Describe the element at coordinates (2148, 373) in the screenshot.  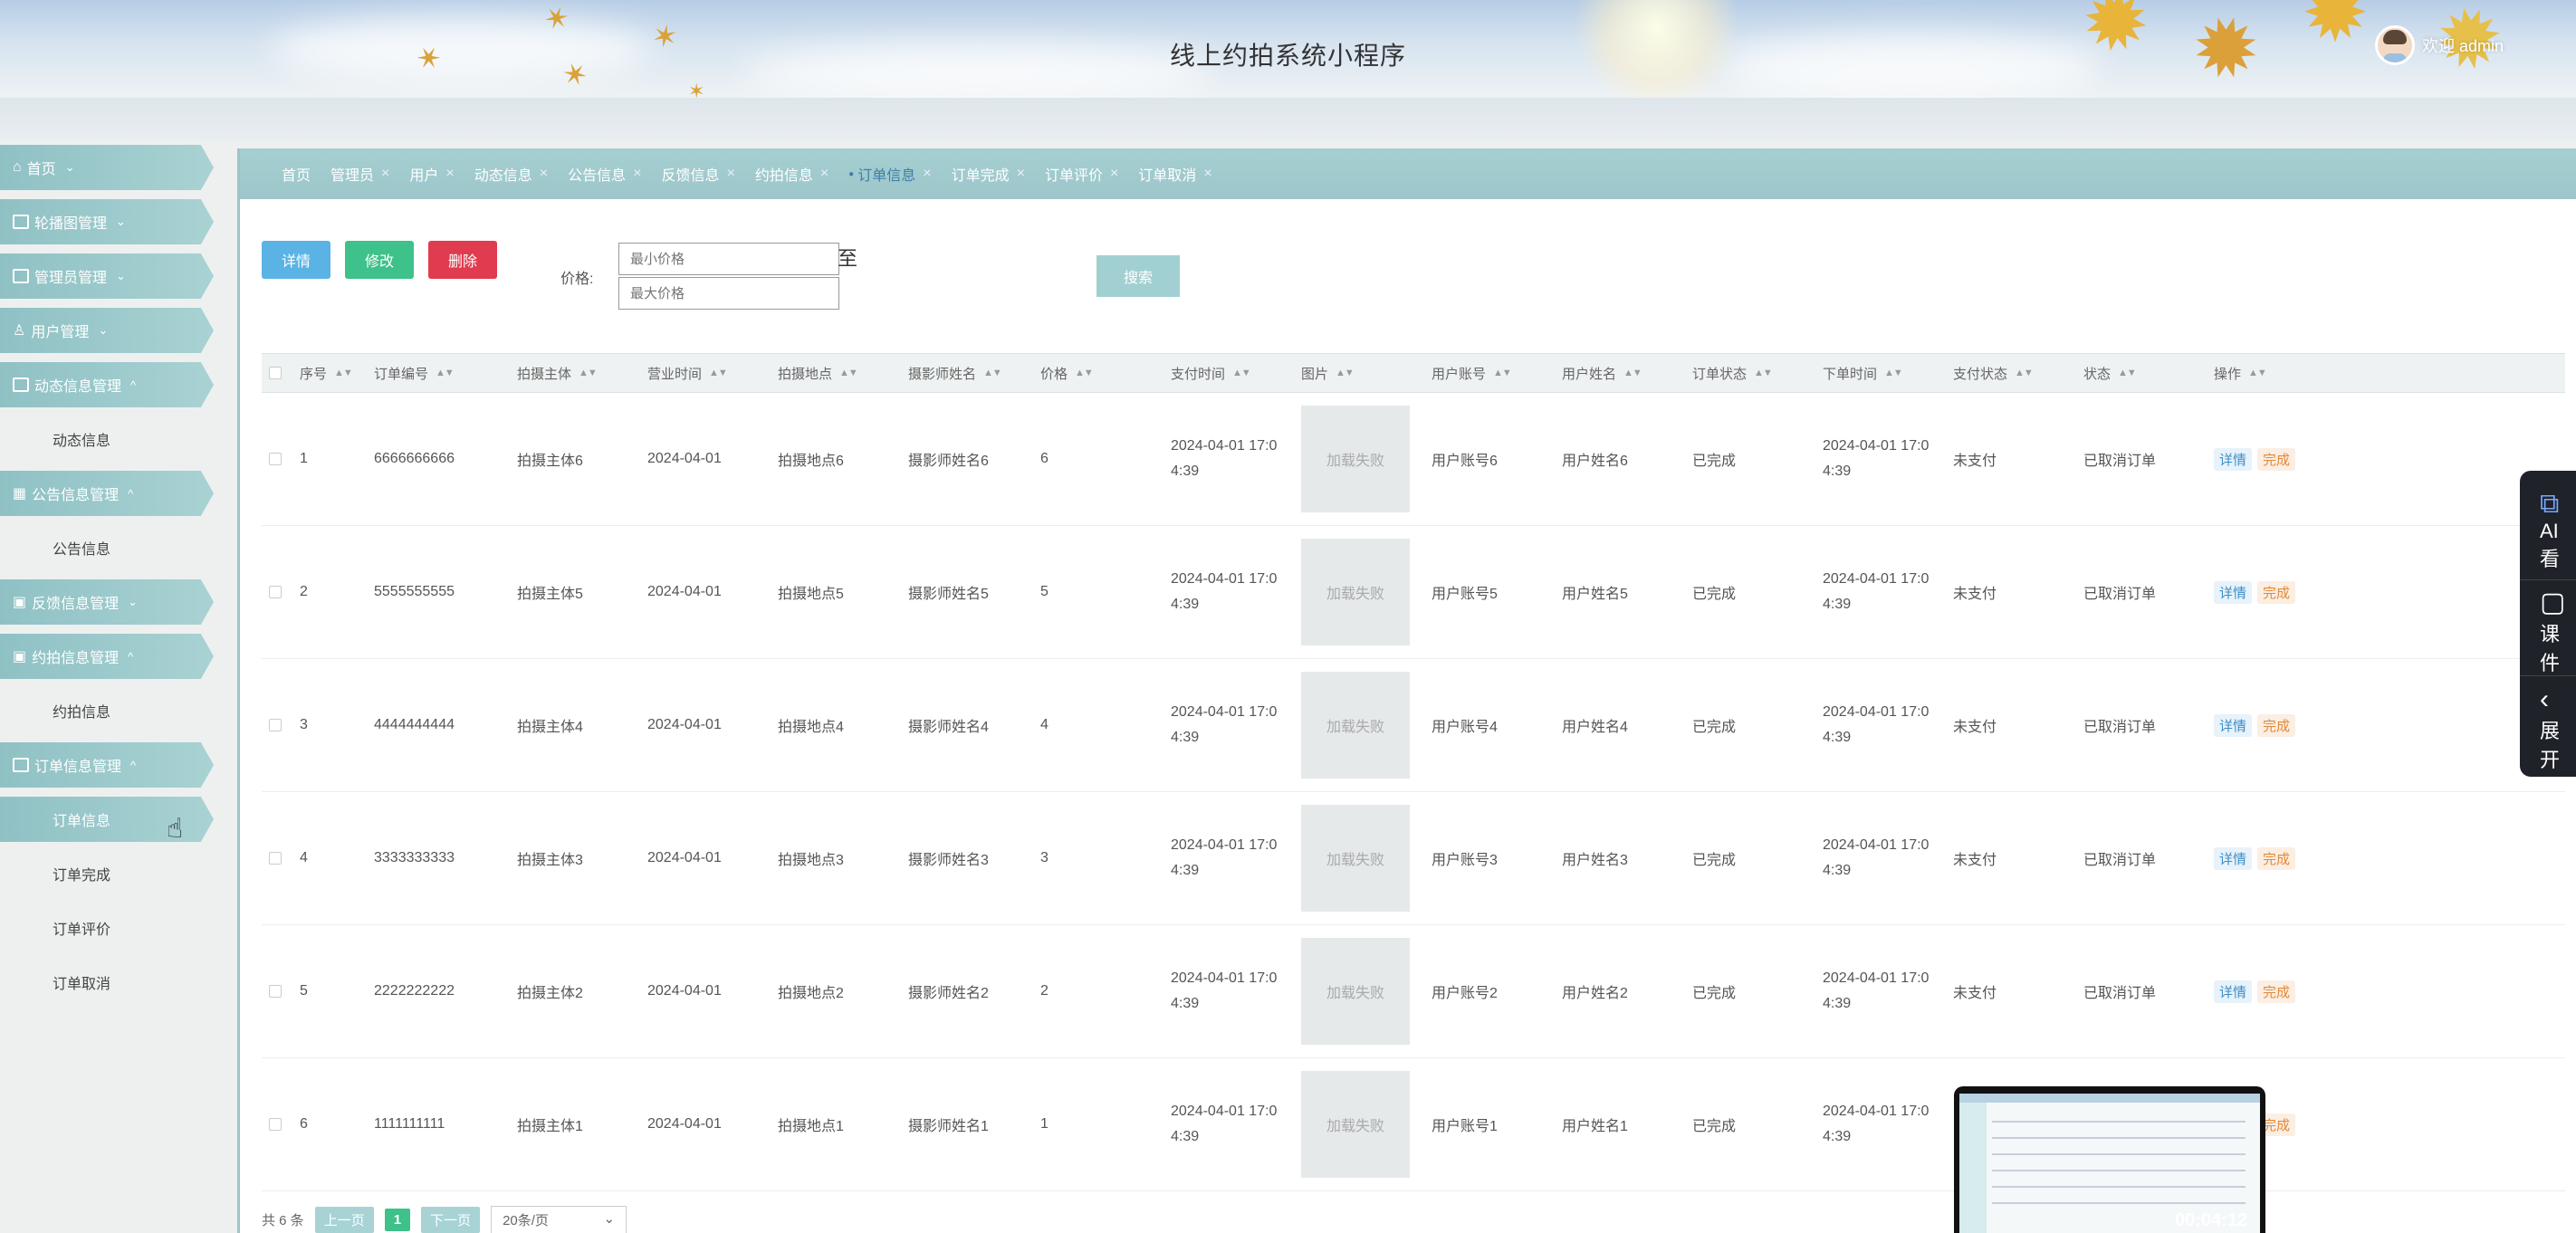
I see `column-header: 状态 ▲▼` at that location.